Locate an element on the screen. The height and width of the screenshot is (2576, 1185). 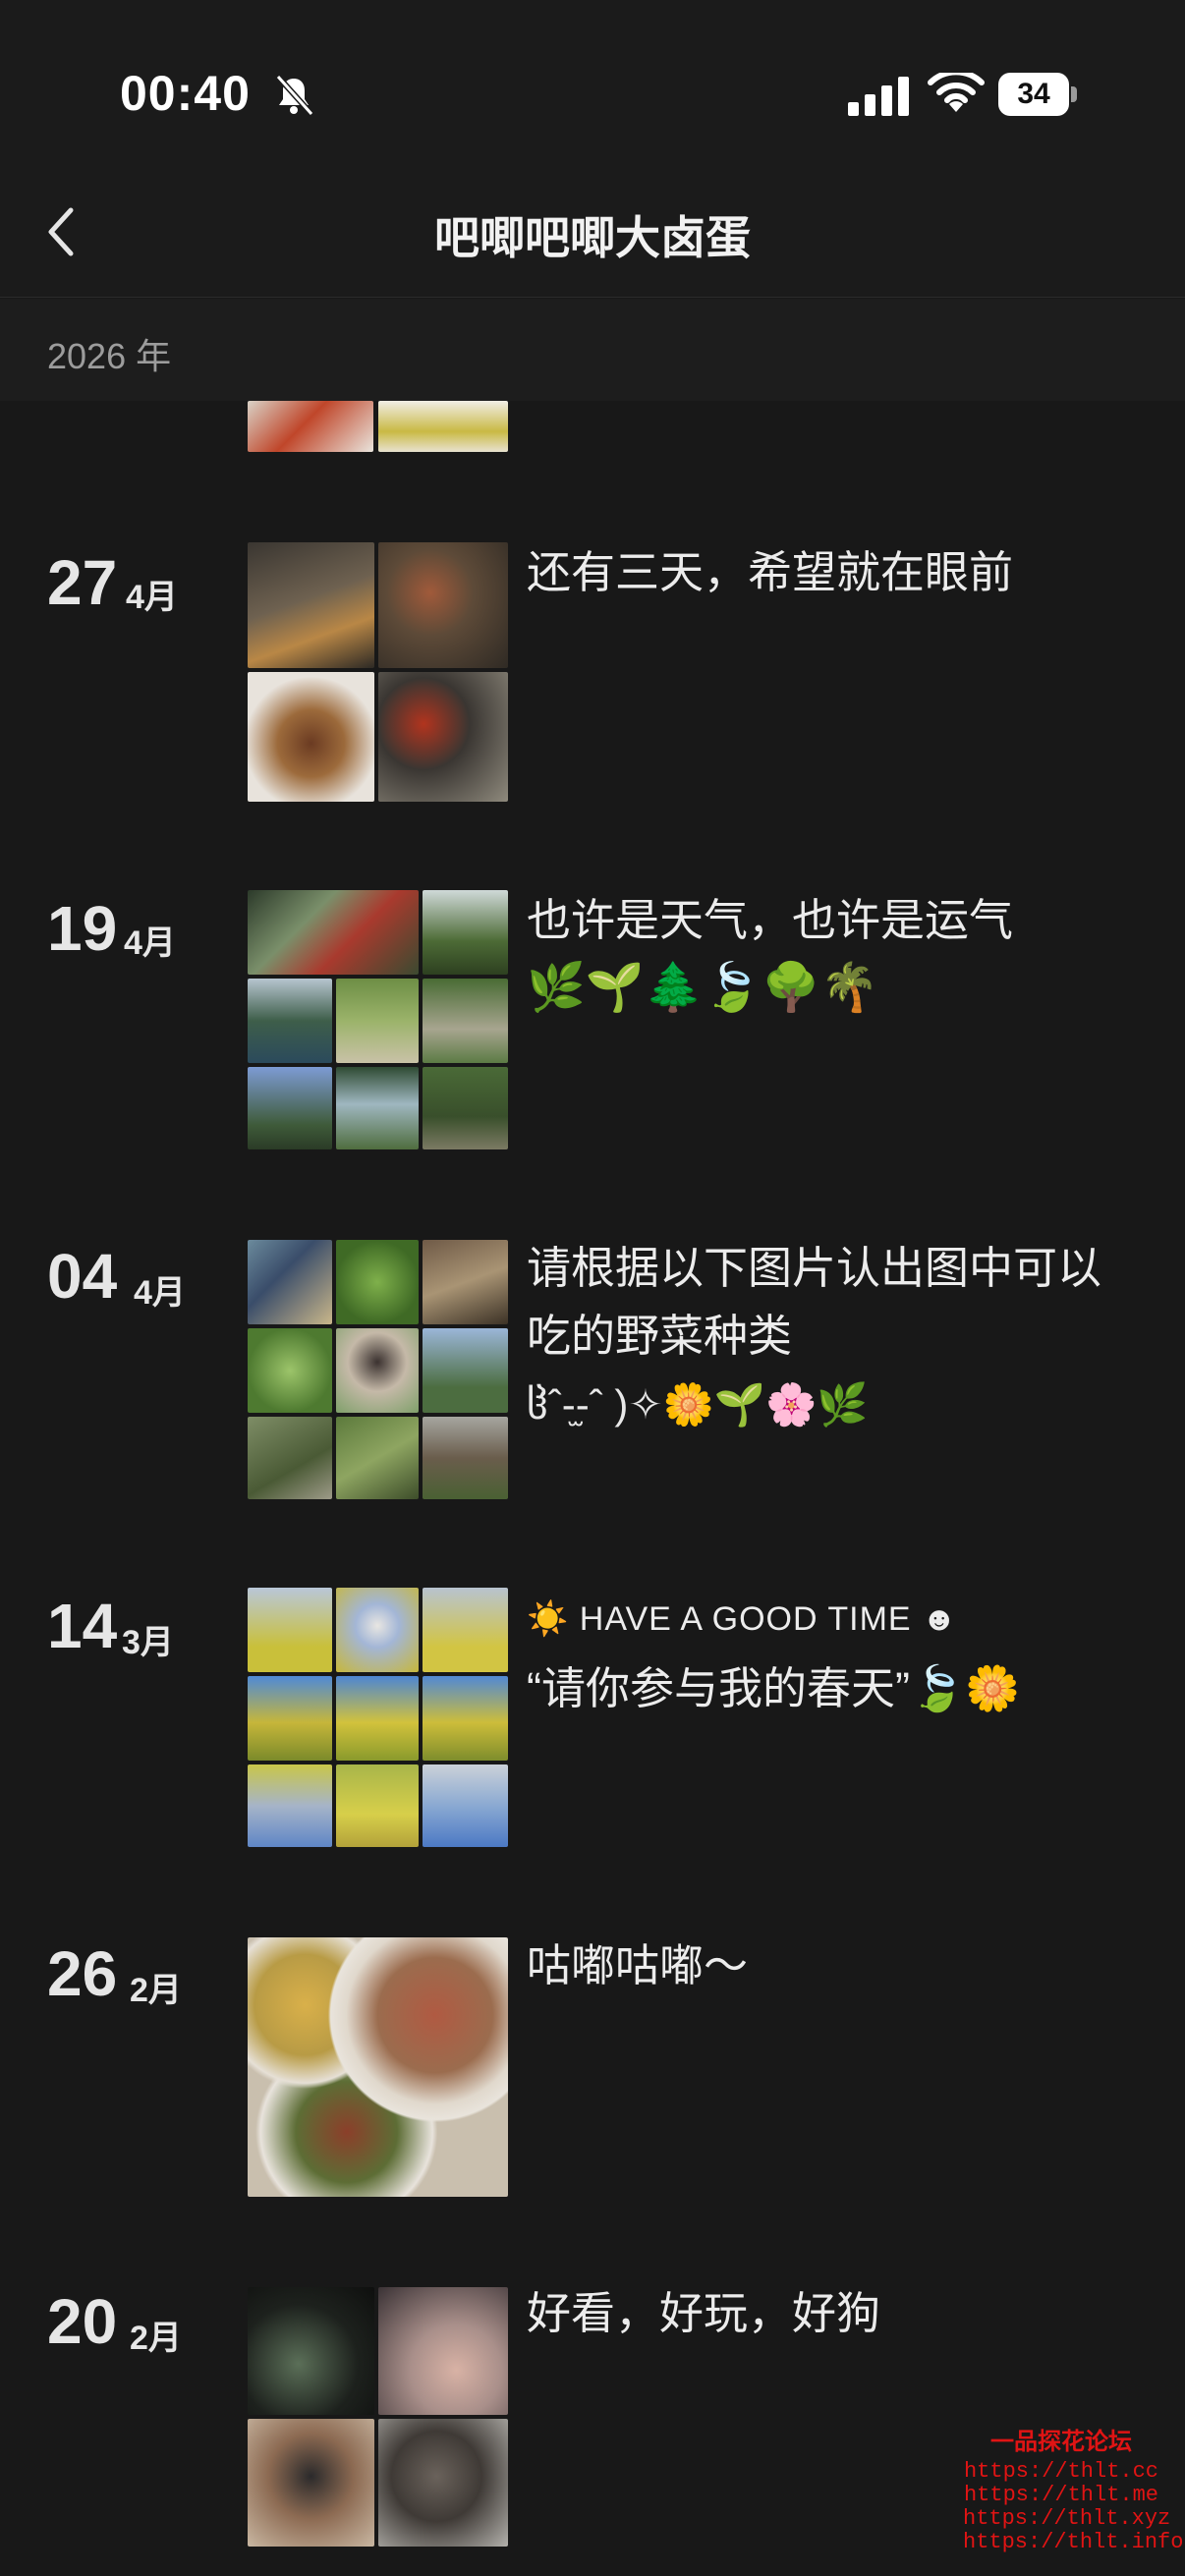
watermark-link: https://thlt.xyz is located at coordinates (1067, 2518).